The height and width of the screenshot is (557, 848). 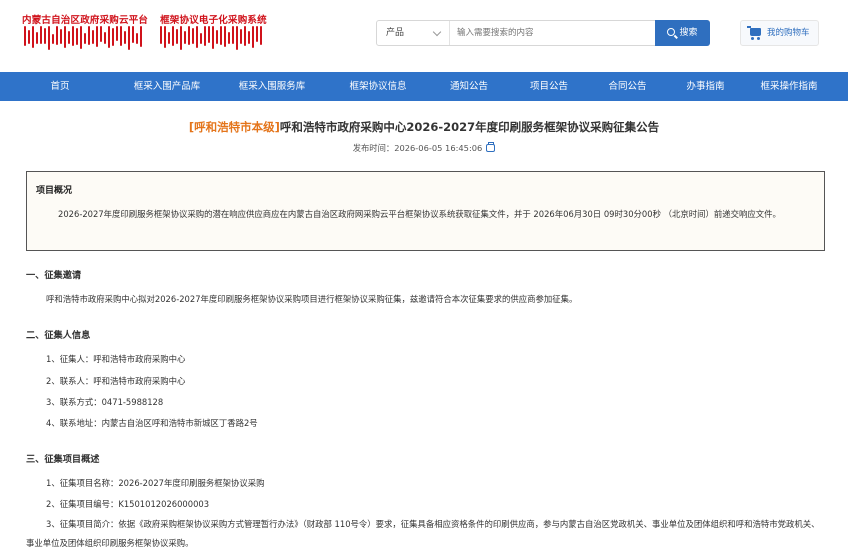 What do you see at coordinates (378, 86) in the screenshot?
I see `nav-item-agreement-info: 框架协议信息` at bounding box center [378, 86].